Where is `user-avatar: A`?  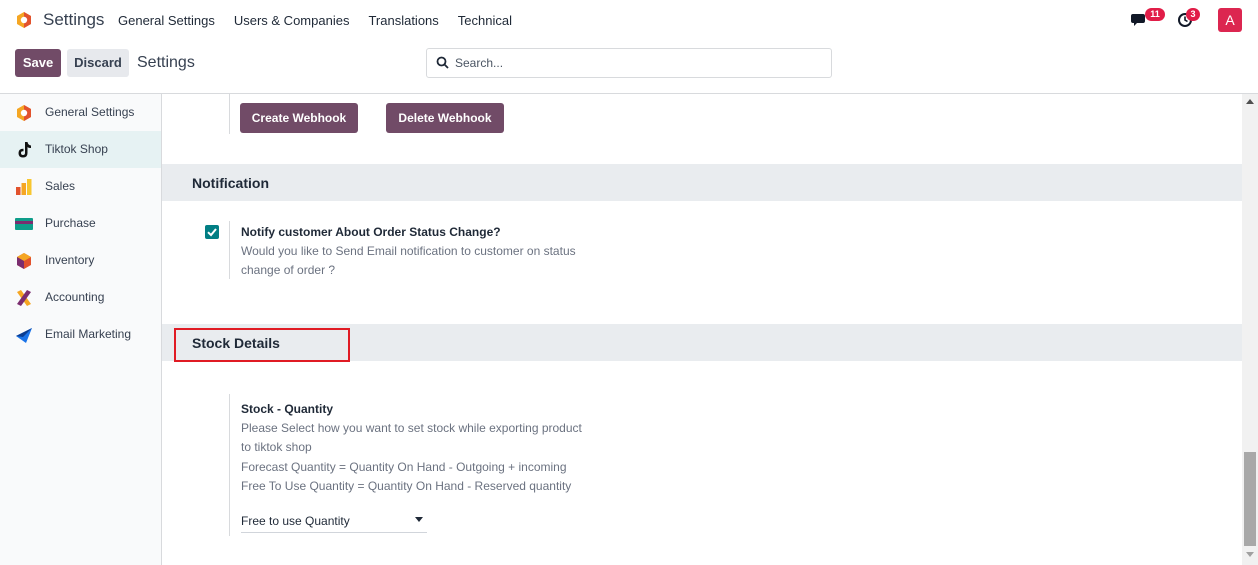 user-avatar: A is located at coordinates (1230, 20).